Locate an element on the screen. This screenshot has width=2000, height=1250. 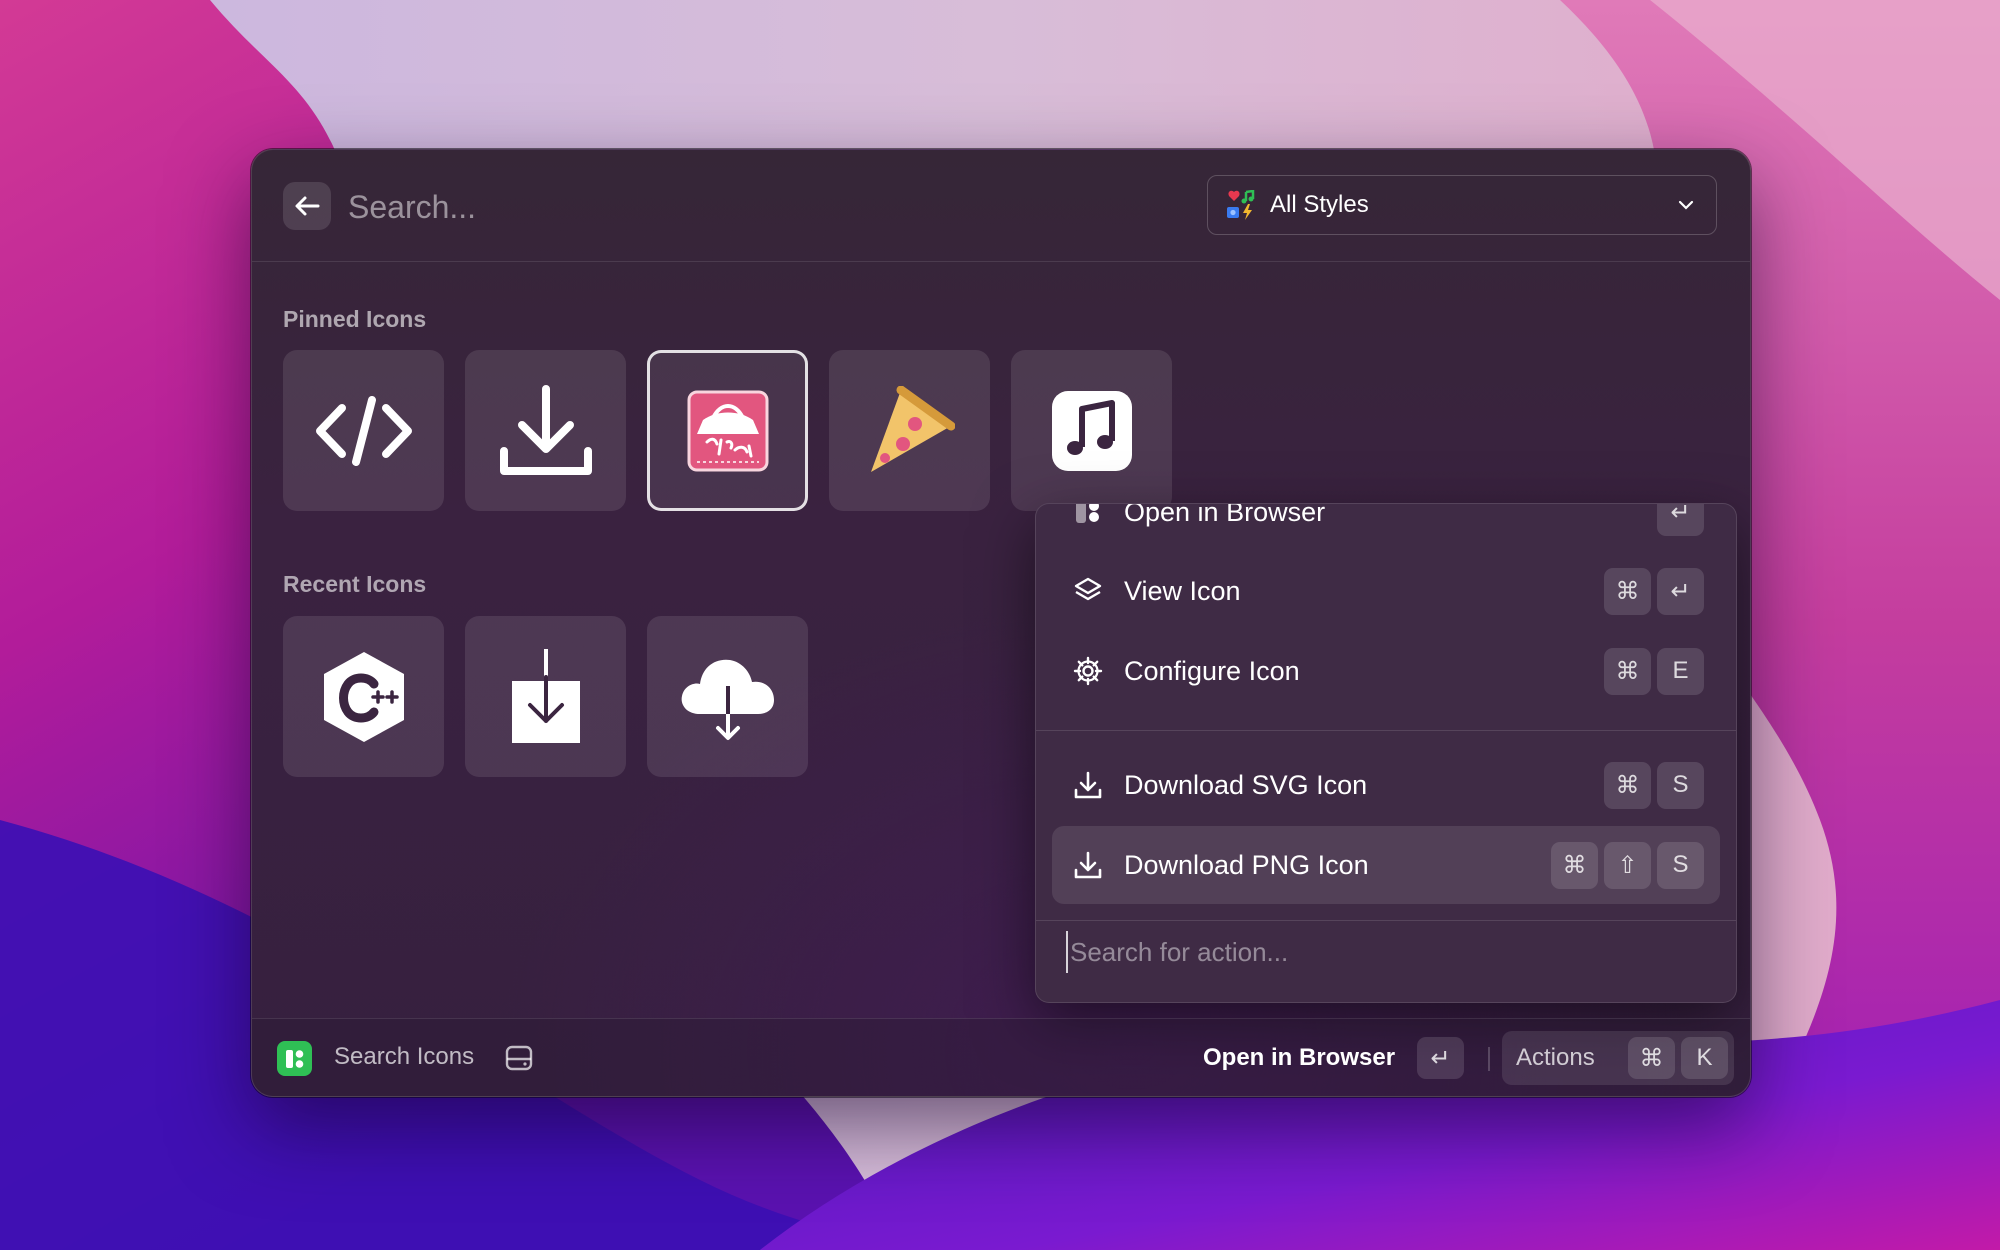
search-bar: All Styles is located at coordinates (1001, 206).